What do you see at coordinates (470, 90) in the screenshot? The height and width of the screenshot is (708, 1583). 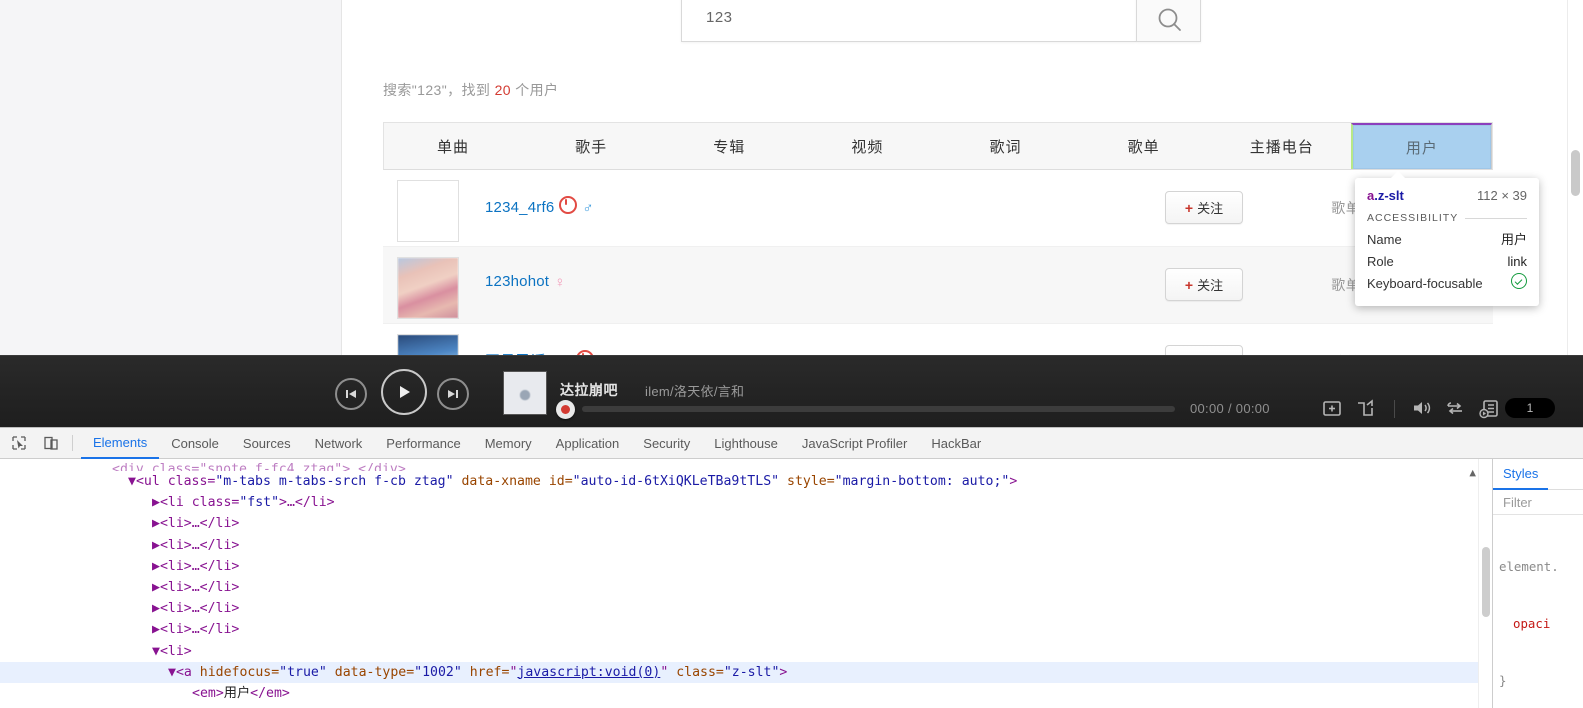 I see `search-result-note: 搜索"123"，找到 20 个用户` at bounding box center [470, 90].